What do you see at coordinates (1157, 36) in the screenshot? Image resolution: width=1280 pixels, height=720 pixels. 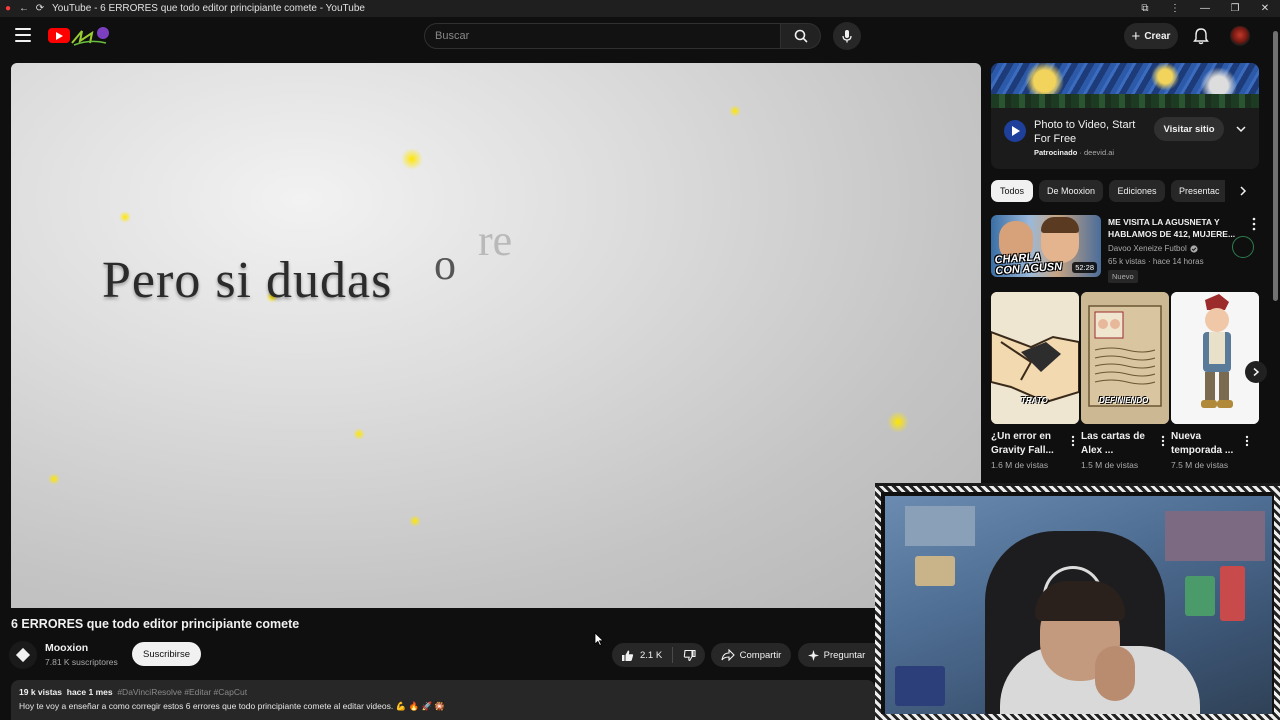 I see `create-label: Crear` at bounding box center [1157, 36].